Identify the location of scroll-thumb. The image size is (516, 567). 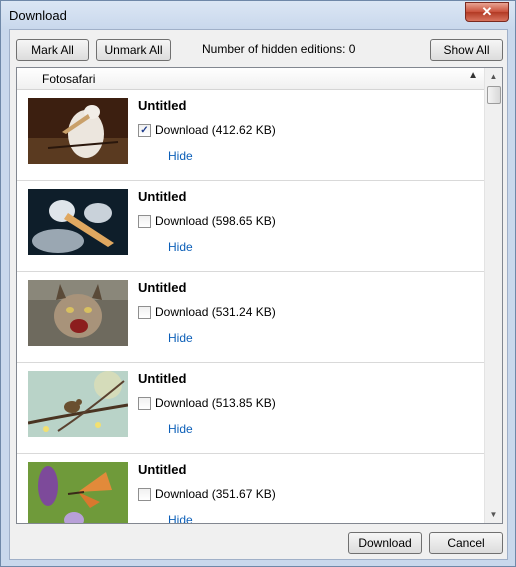
(494, 95).